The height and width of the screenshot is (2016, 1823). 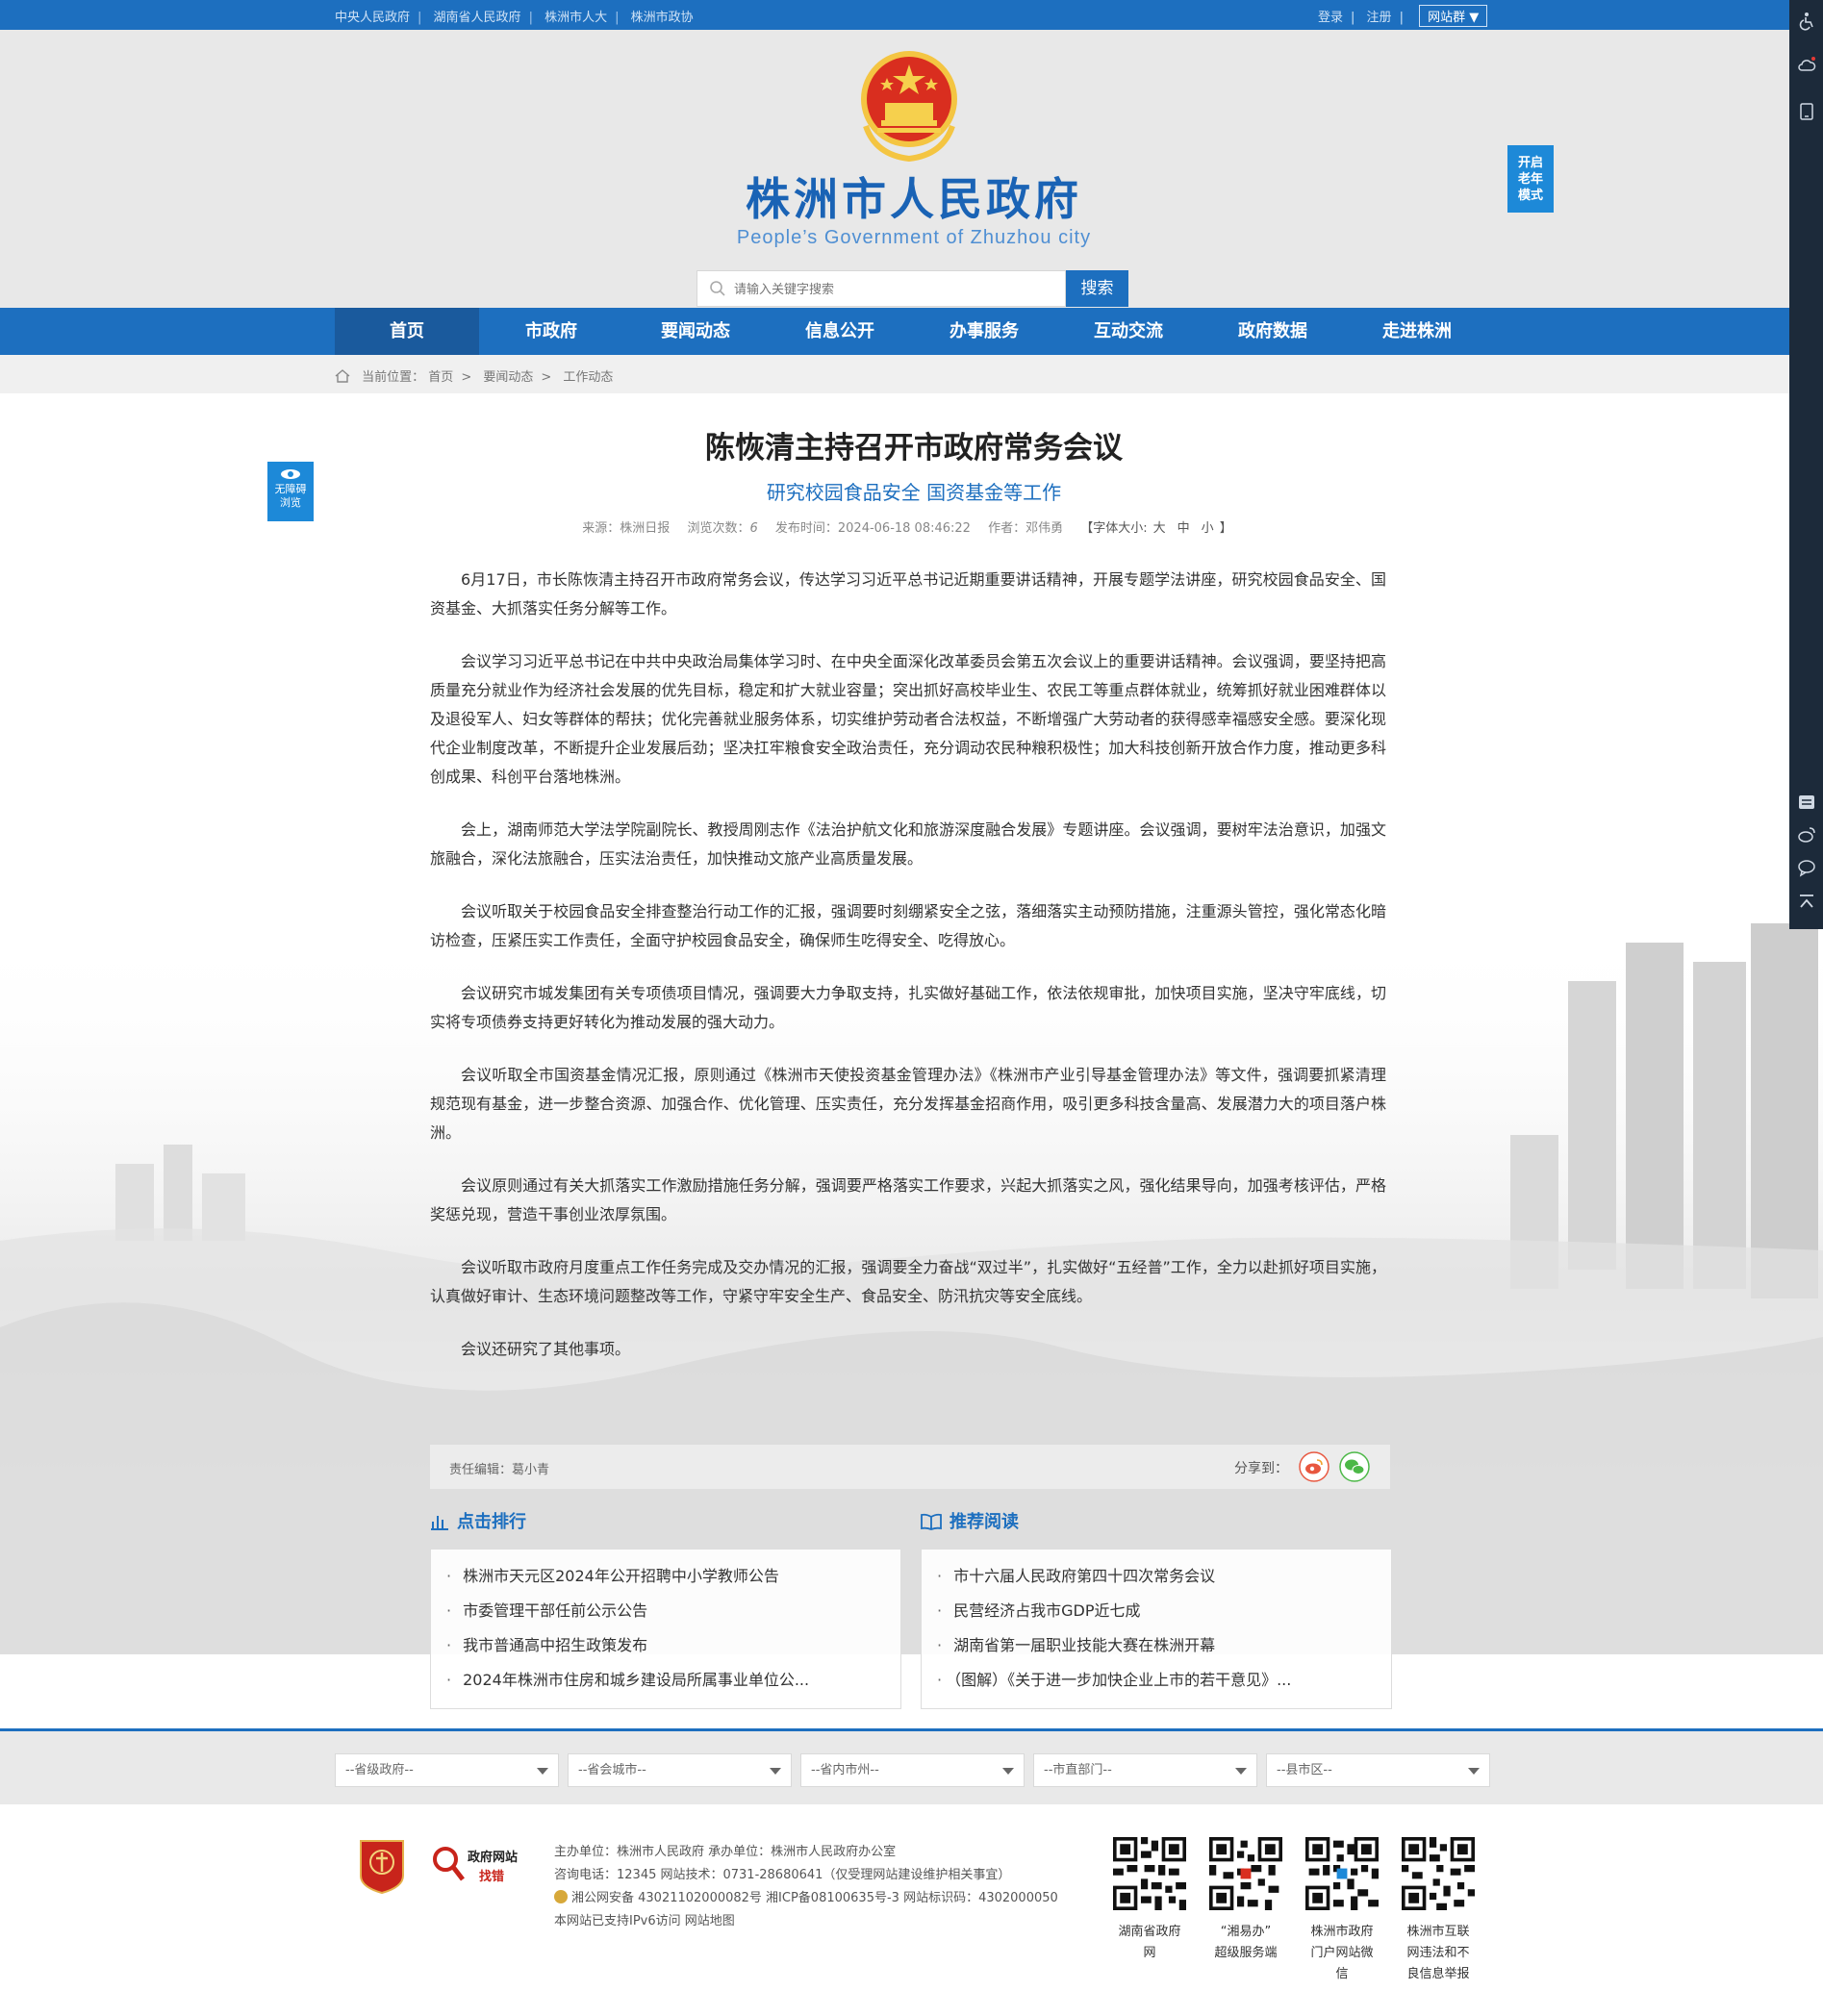 I want to click on qr-caption-line: 网违法和不, so click(x=1438, y=1953).